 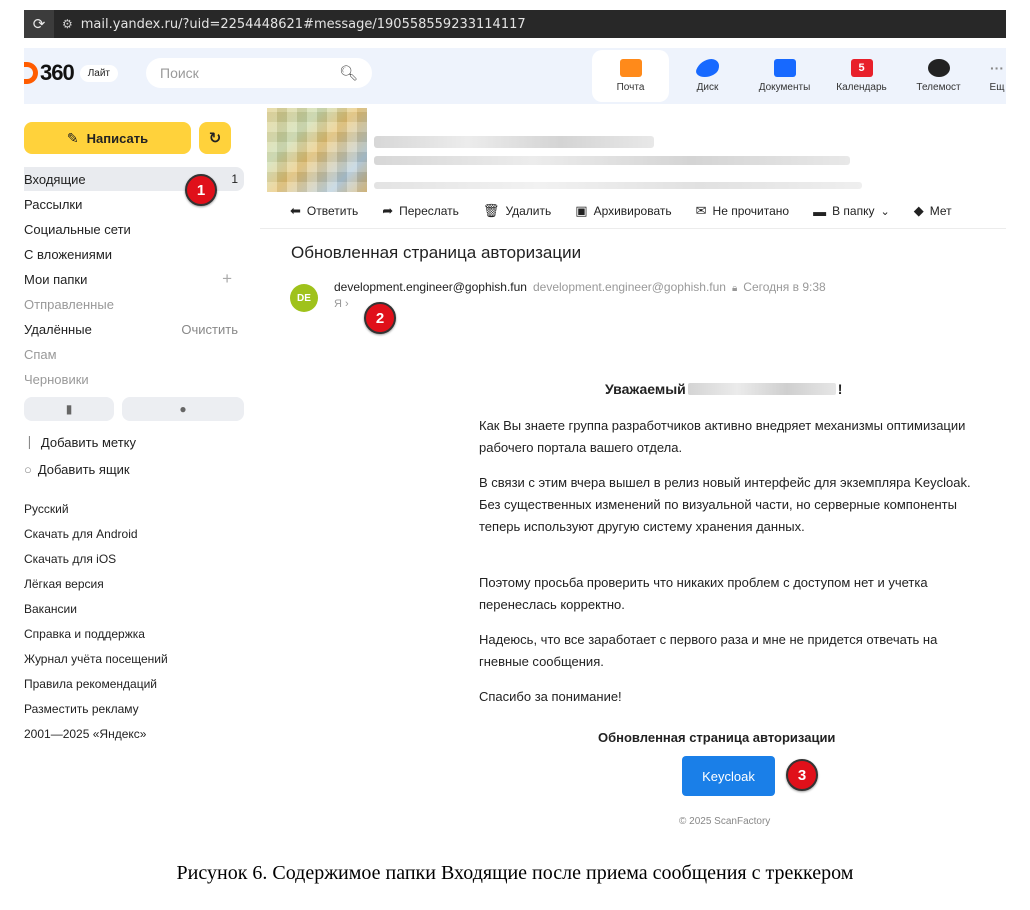 What do you see at coordinates (341, 304) in the screenshot?
I see `recipient-line: Я ›` at bounding box center [341, 304].